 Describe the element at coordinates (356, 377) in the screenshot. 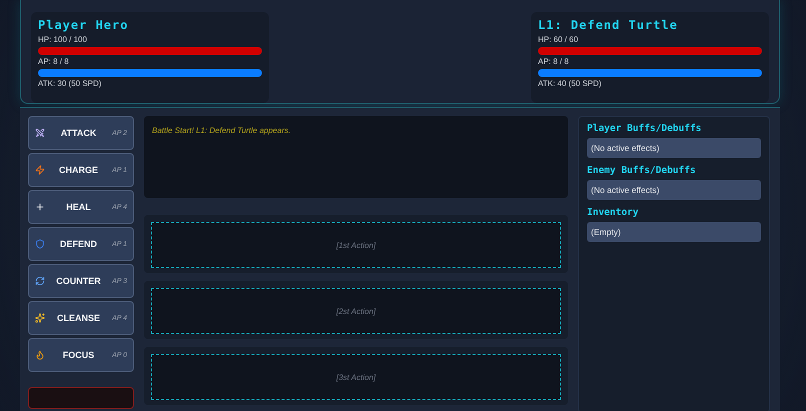

I see `action-slot: [3st Action]` at that location.